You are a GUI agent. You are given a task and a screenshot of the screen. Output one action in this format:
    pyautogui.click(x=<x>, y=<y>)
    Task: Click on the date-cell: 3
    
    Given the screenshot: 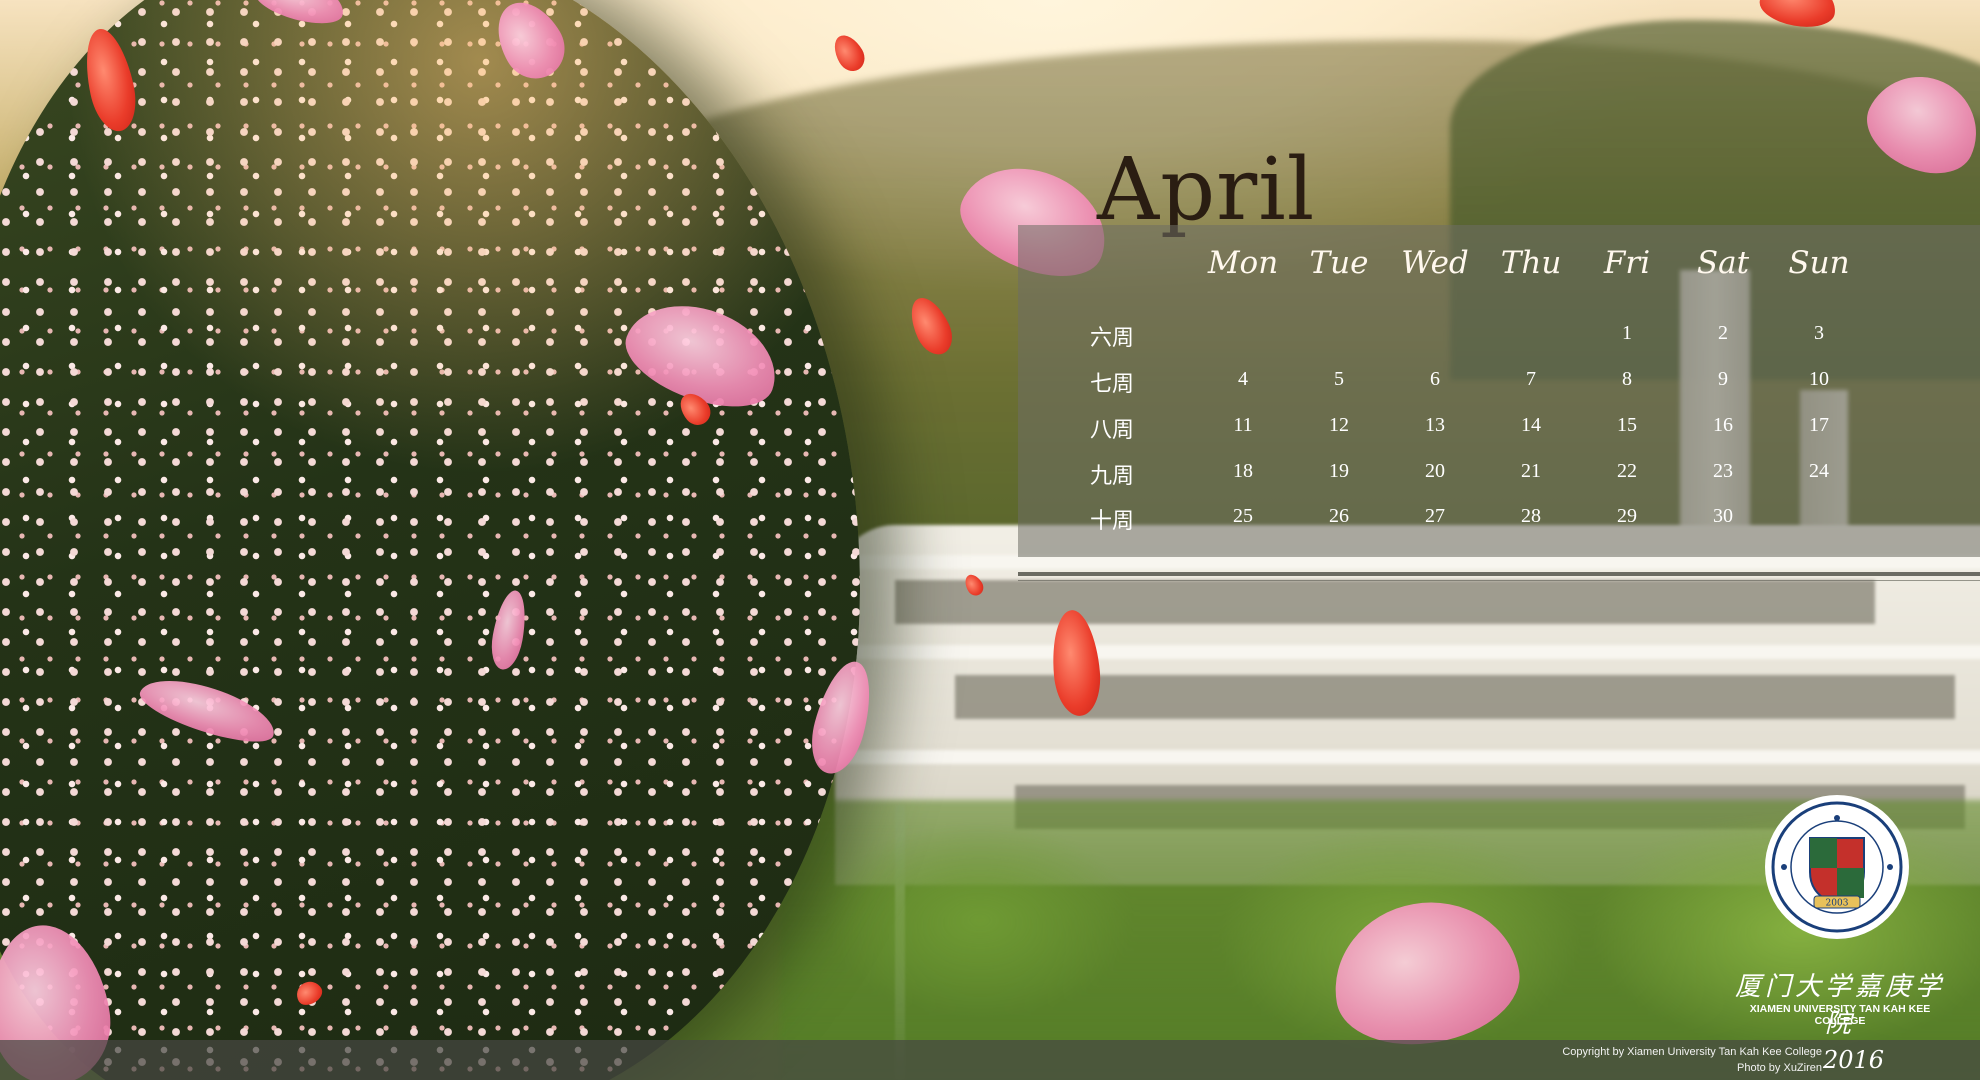 What is the action you would take?
    pyautogui.click(x=1819, y=333)
    